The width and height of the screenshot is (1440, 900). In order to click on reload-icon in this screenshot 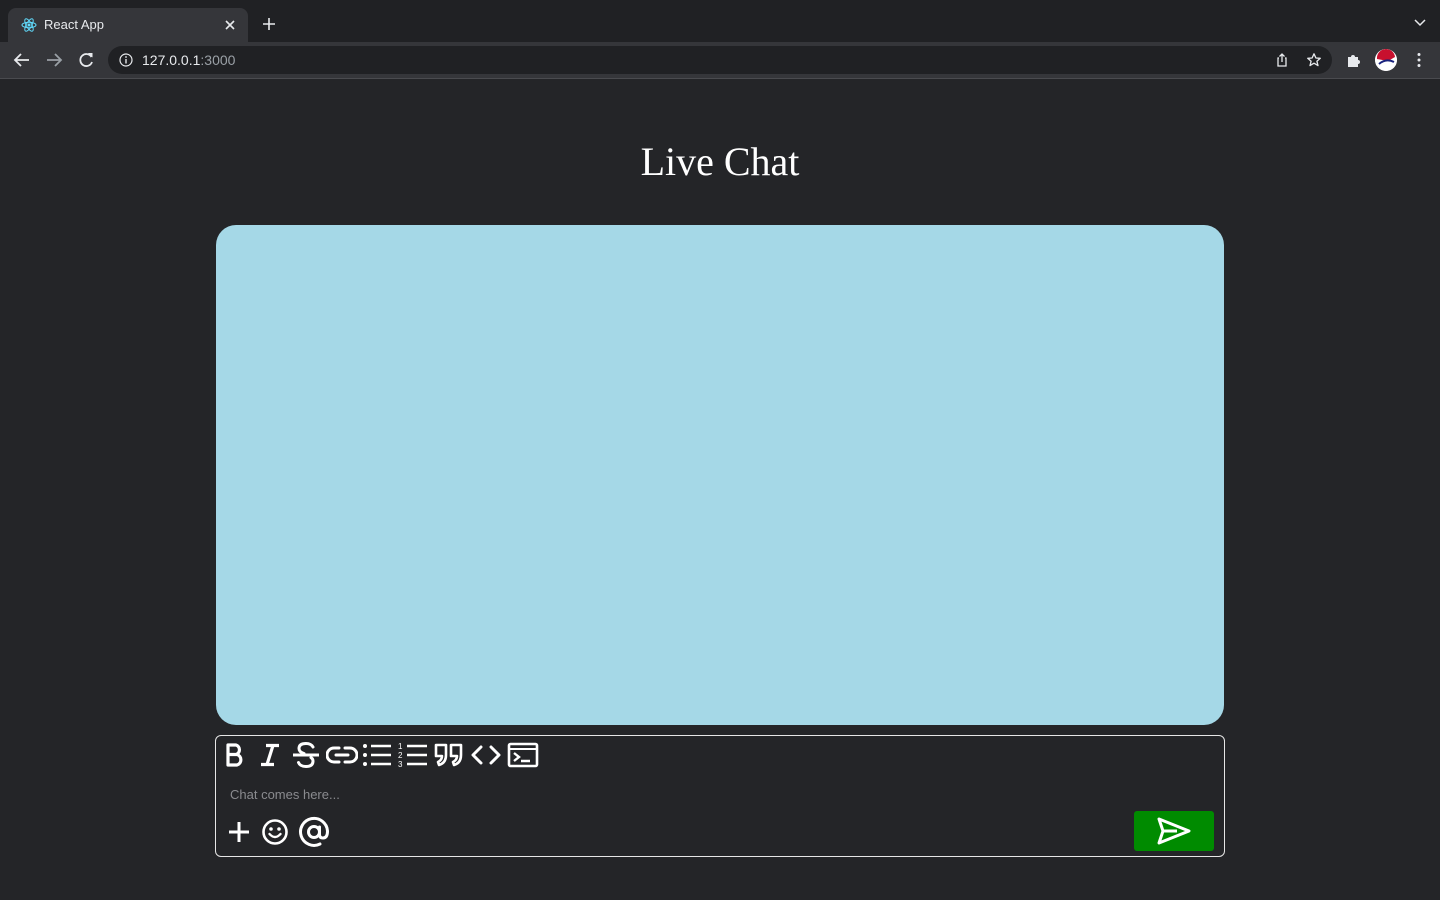, I will do `click(86, 60)`.